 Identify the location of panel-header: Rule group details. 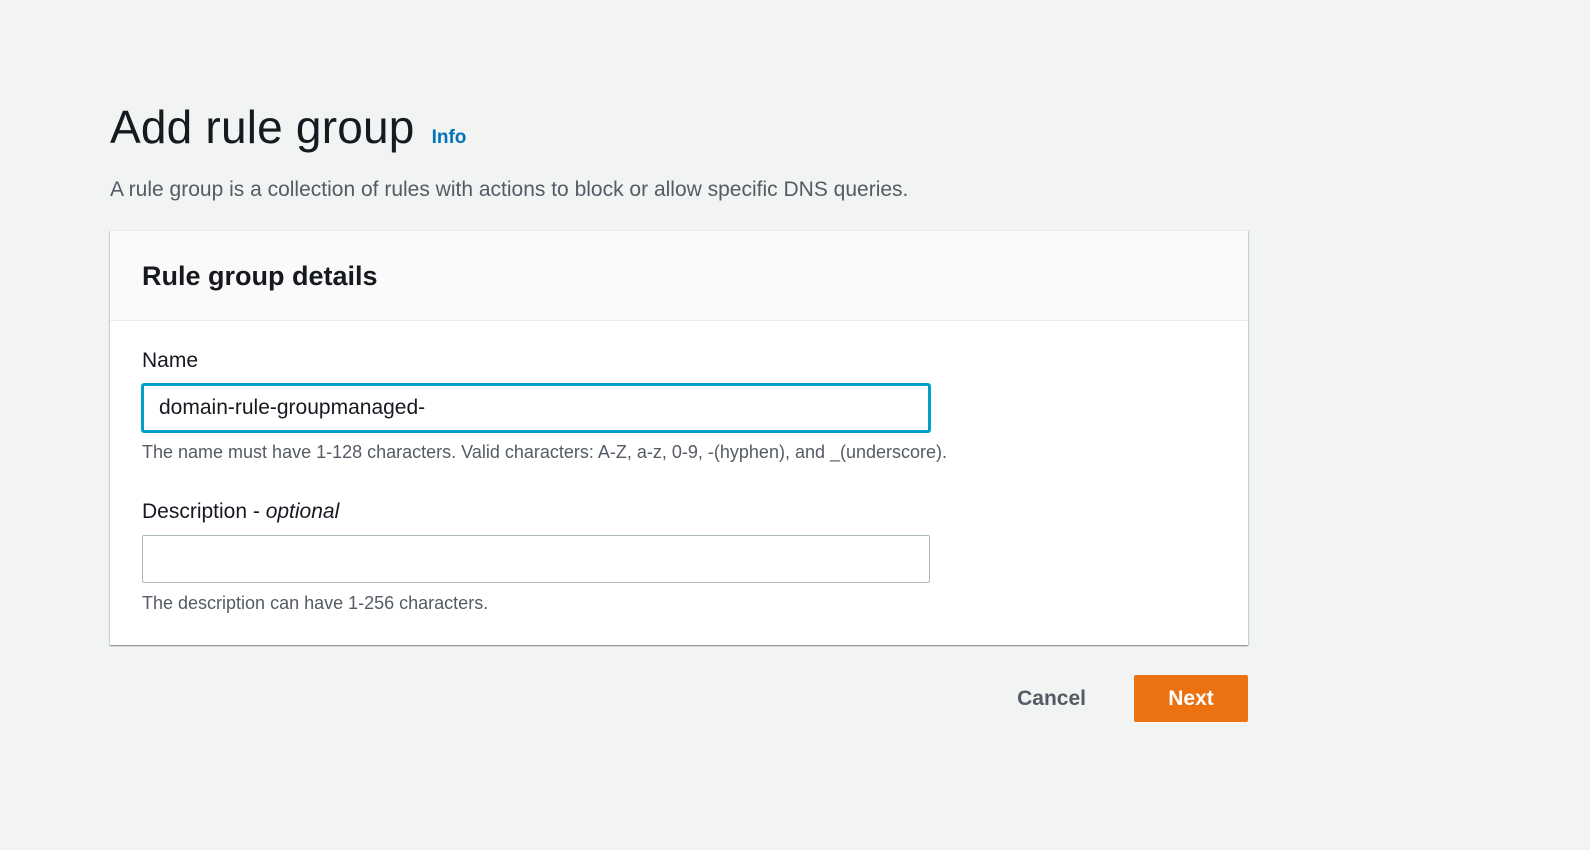
(679, 276).